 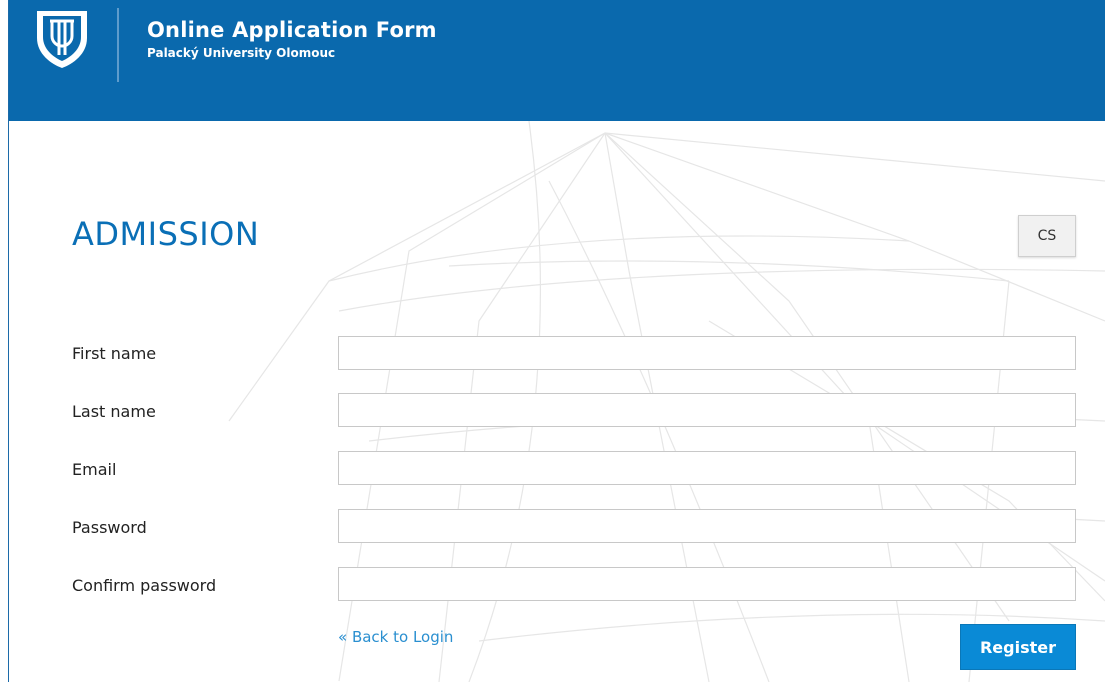 I want to click on university-shield-icon, so click(x=62, y=39).